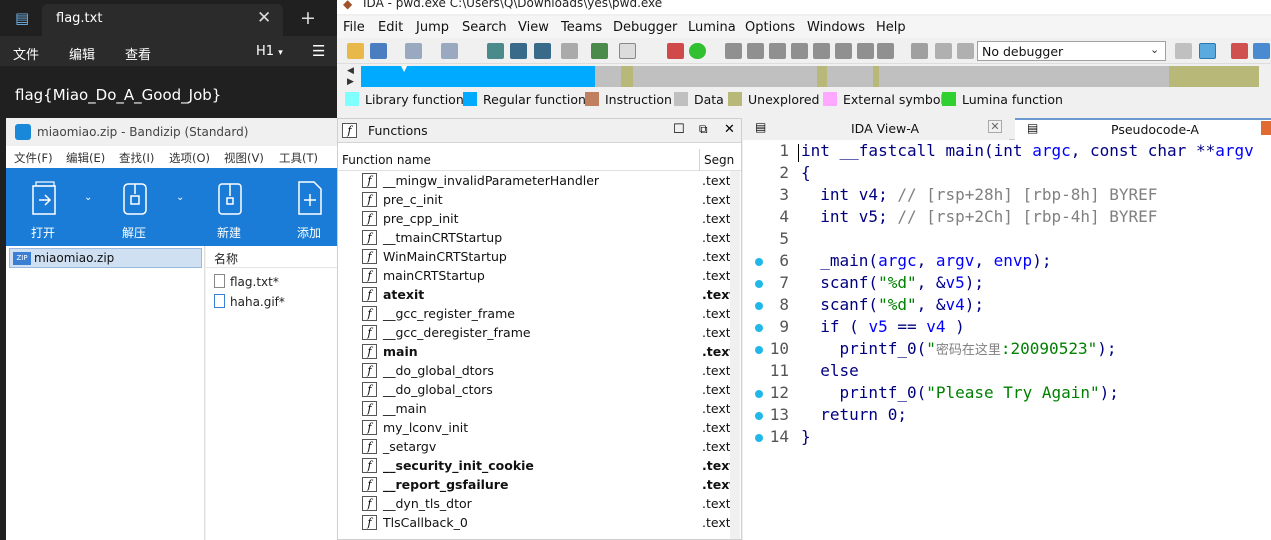 This screenshot has height=540, width=1271. I want to click on attach-icon, so click(1183, 51).